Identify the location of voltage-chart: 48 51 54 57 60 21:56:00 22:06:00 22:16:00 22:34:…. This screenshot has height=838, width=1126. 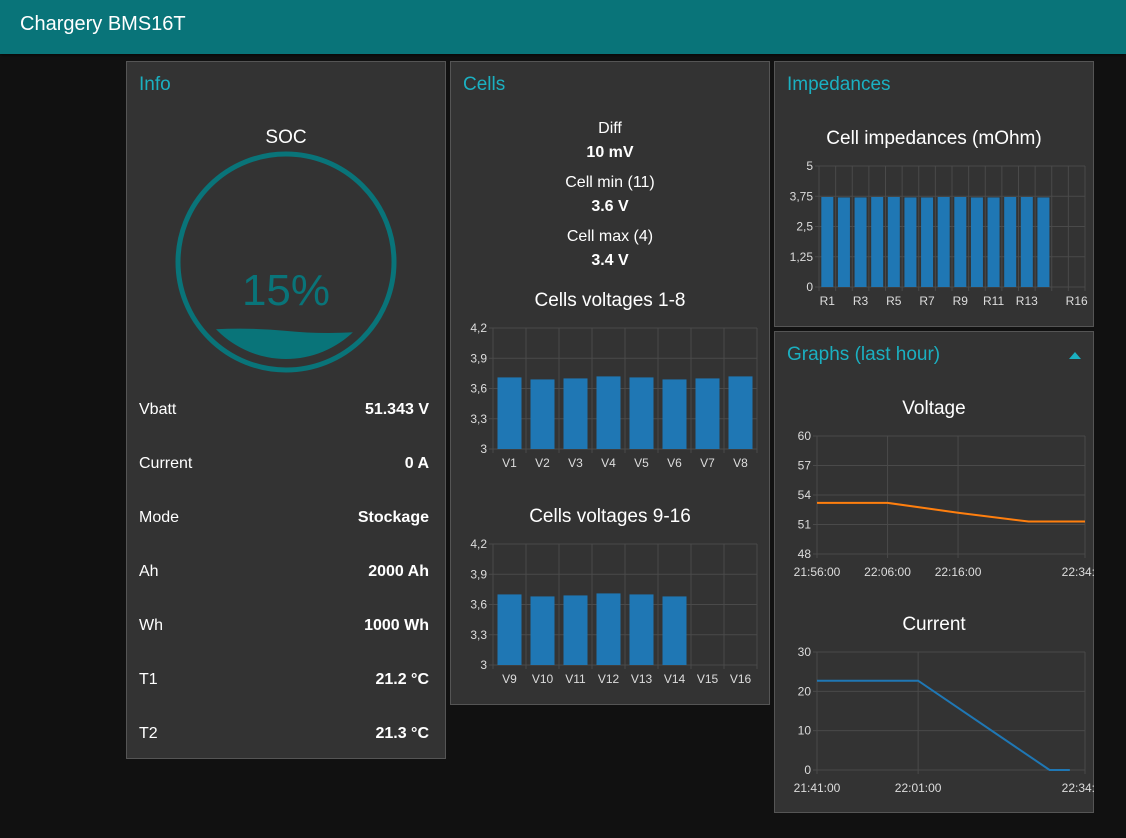
(944, 504).